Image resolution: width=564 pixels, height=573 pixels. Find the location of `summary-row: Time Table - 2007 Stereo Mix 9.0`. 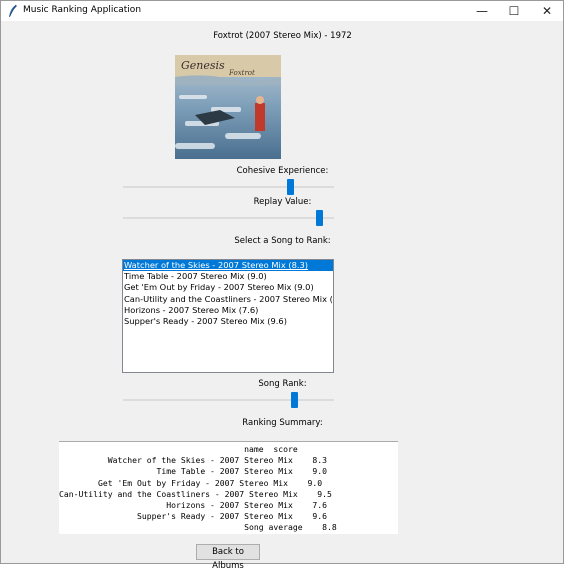

summary-row: Time Table - 2007 Stereo Mix 9.0 is located at coordinates (193, 471).